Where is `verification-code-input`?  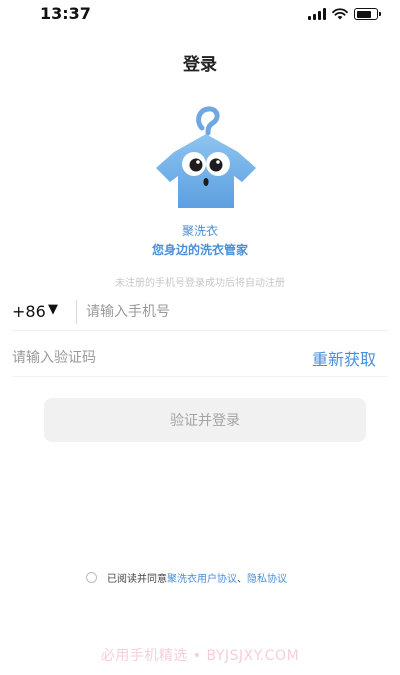 verification-code-input is located at coordinates (132, 358).